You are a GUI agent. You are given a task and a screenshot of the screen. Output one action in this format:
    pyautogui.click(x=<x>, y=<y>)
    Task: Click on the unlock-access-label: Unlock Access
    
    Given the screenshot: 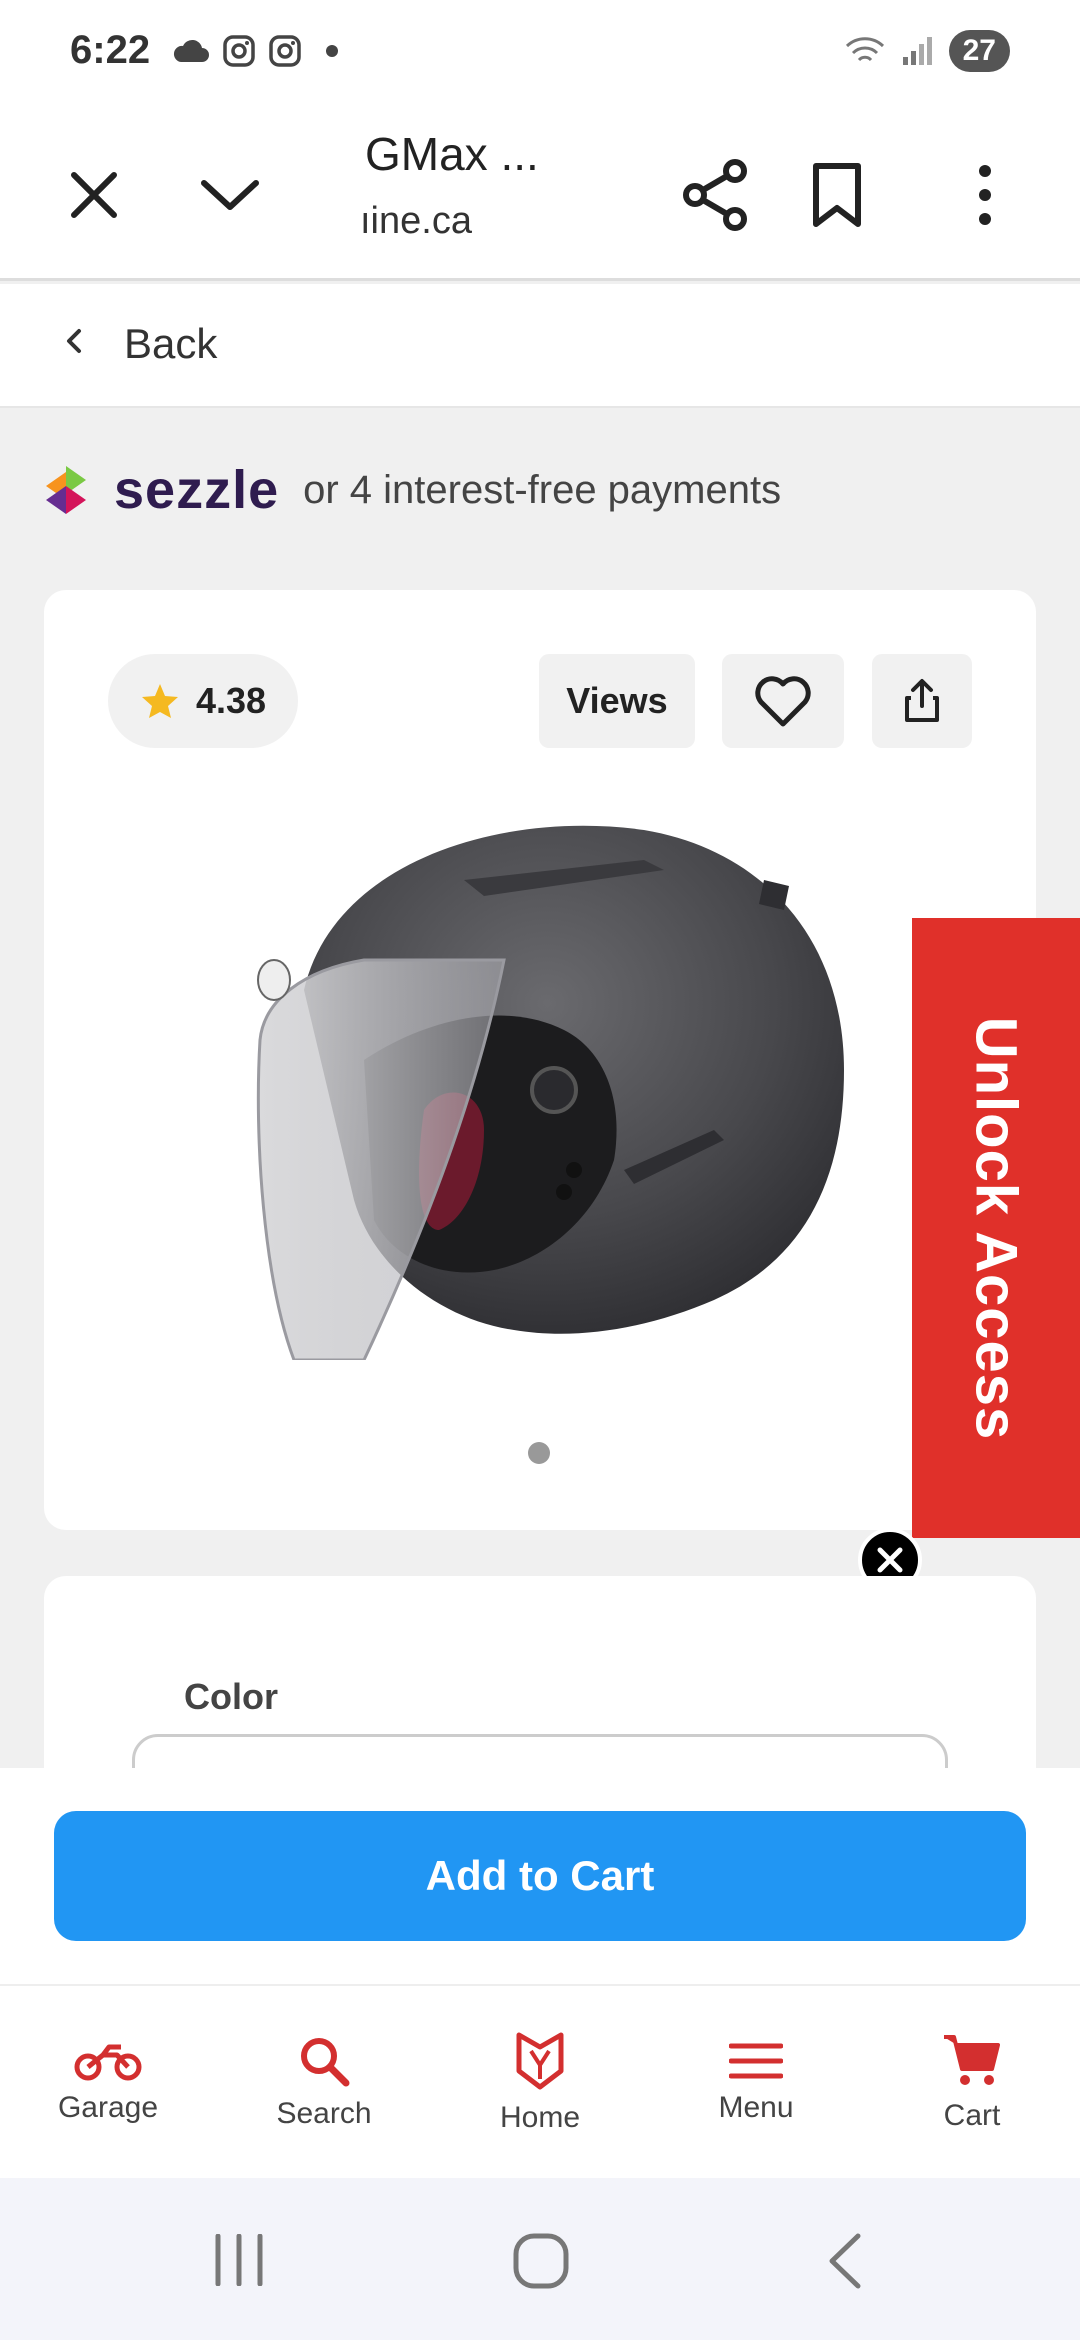 What is the action you would take?
    pyautogui.click(x=996, y=1228)
    